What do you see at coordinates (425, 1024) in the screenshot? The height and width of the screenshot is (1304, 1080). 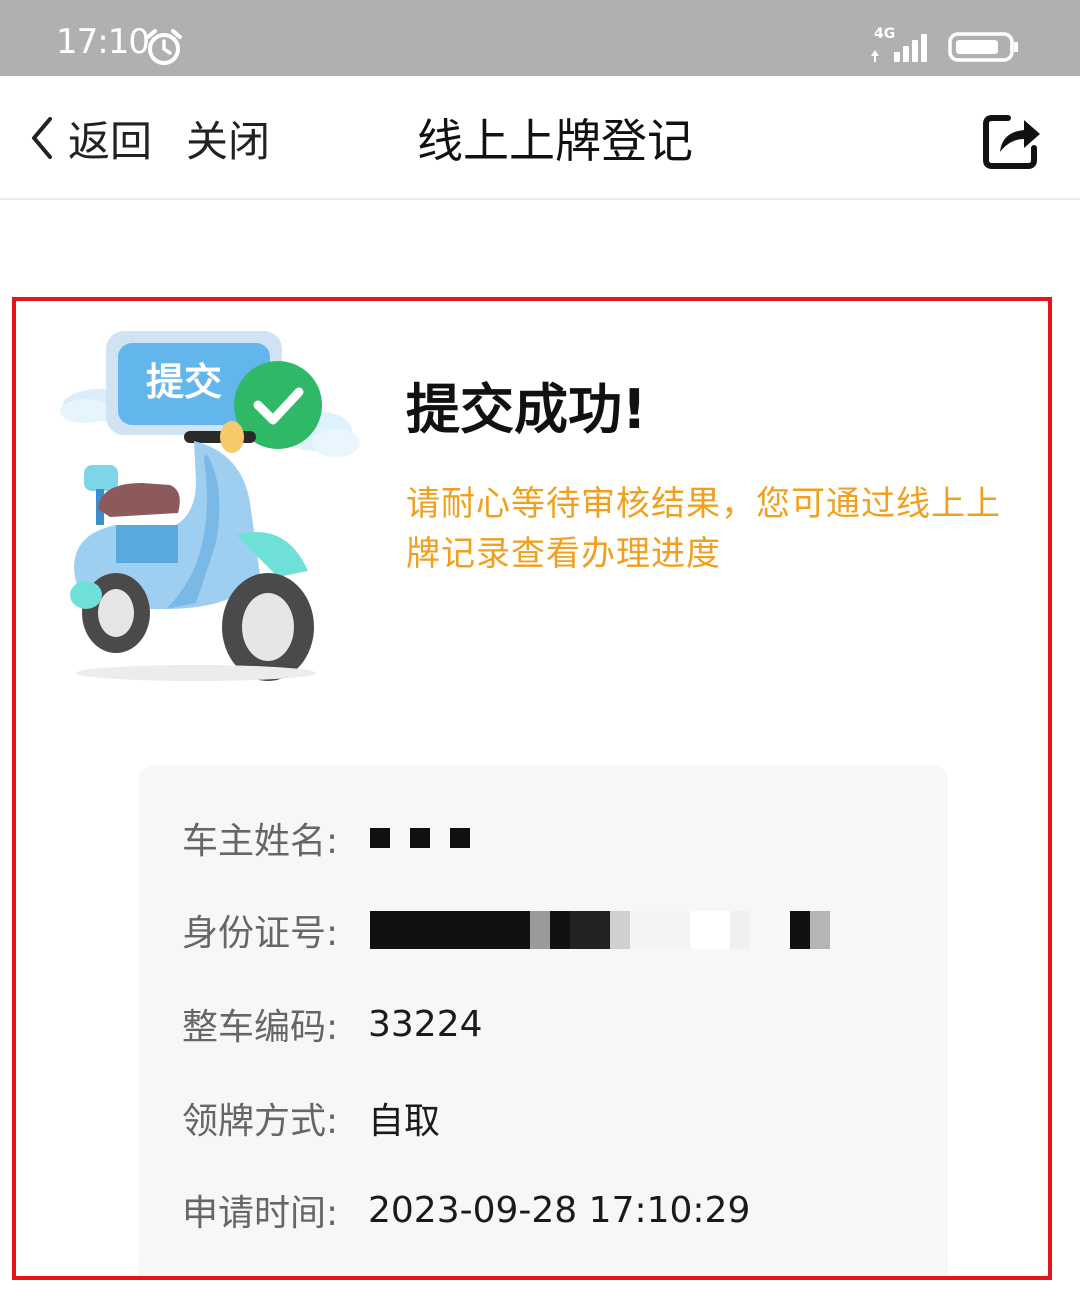 I see `vehicle-code-value: 33224` at bounding box center [425, 1024].